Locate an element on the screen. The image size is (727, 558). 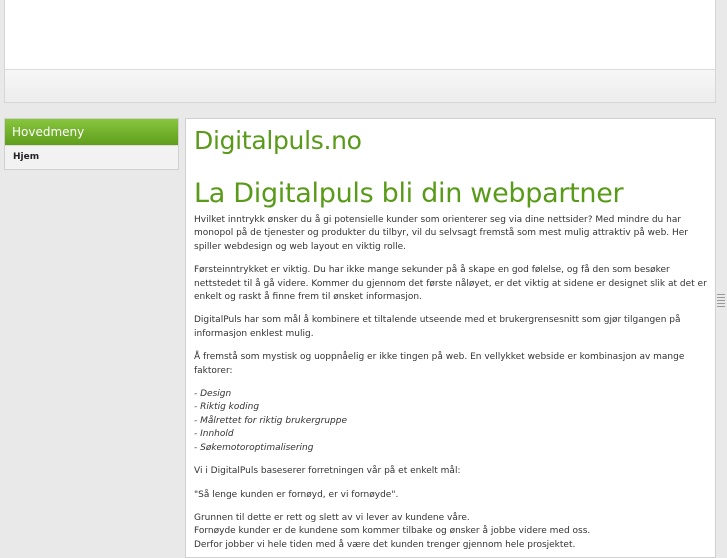
sidebar-menu: Hovedmeny Hjem is located at coordinates (91, 144).